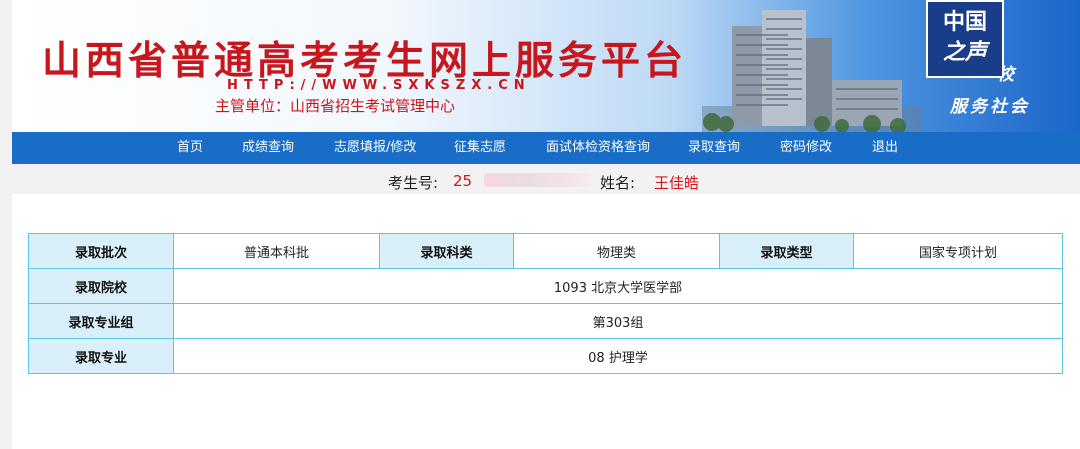  I want to click on student-id-value: 25, so click(463, 181).